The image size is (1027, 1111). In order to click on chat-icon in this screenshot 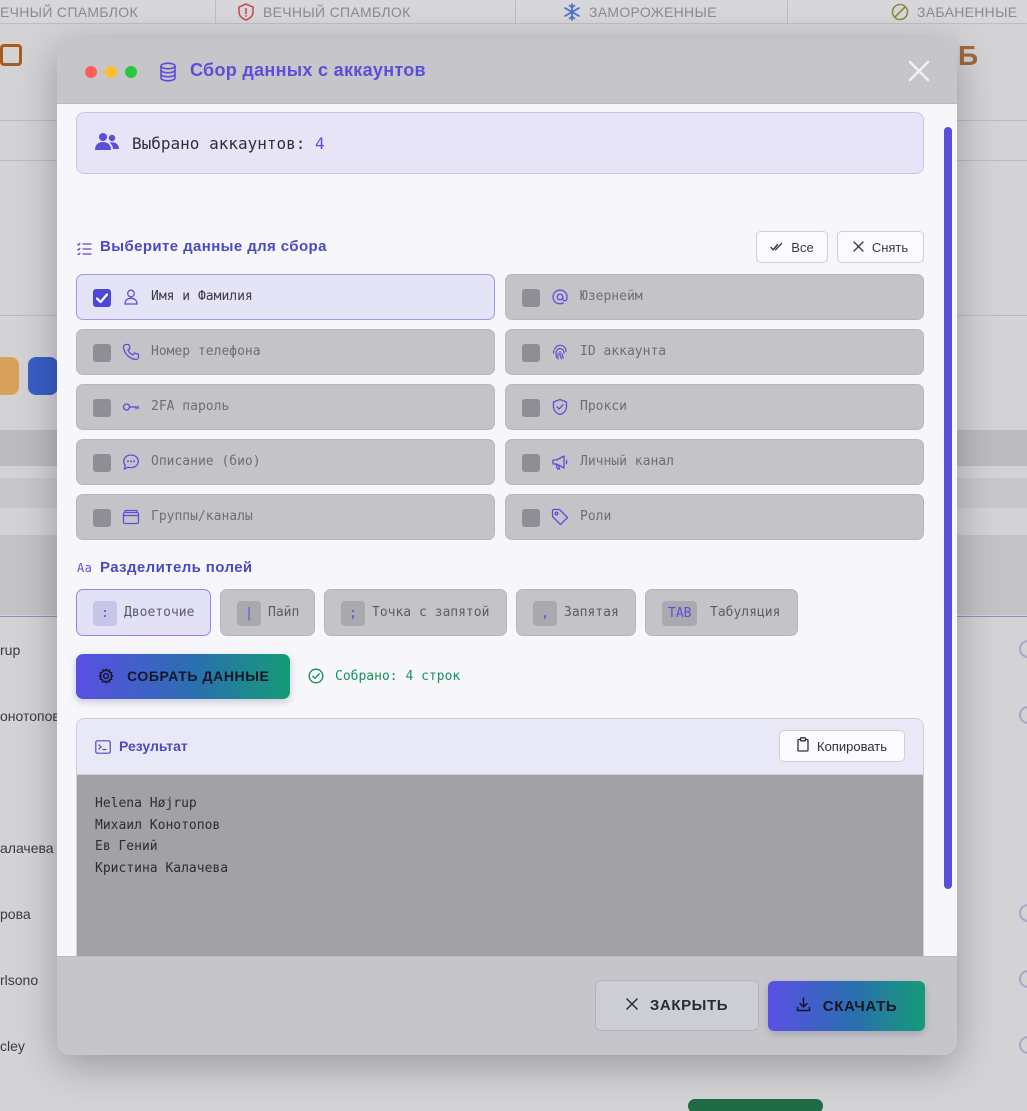, I will do `click(131, 462)`.